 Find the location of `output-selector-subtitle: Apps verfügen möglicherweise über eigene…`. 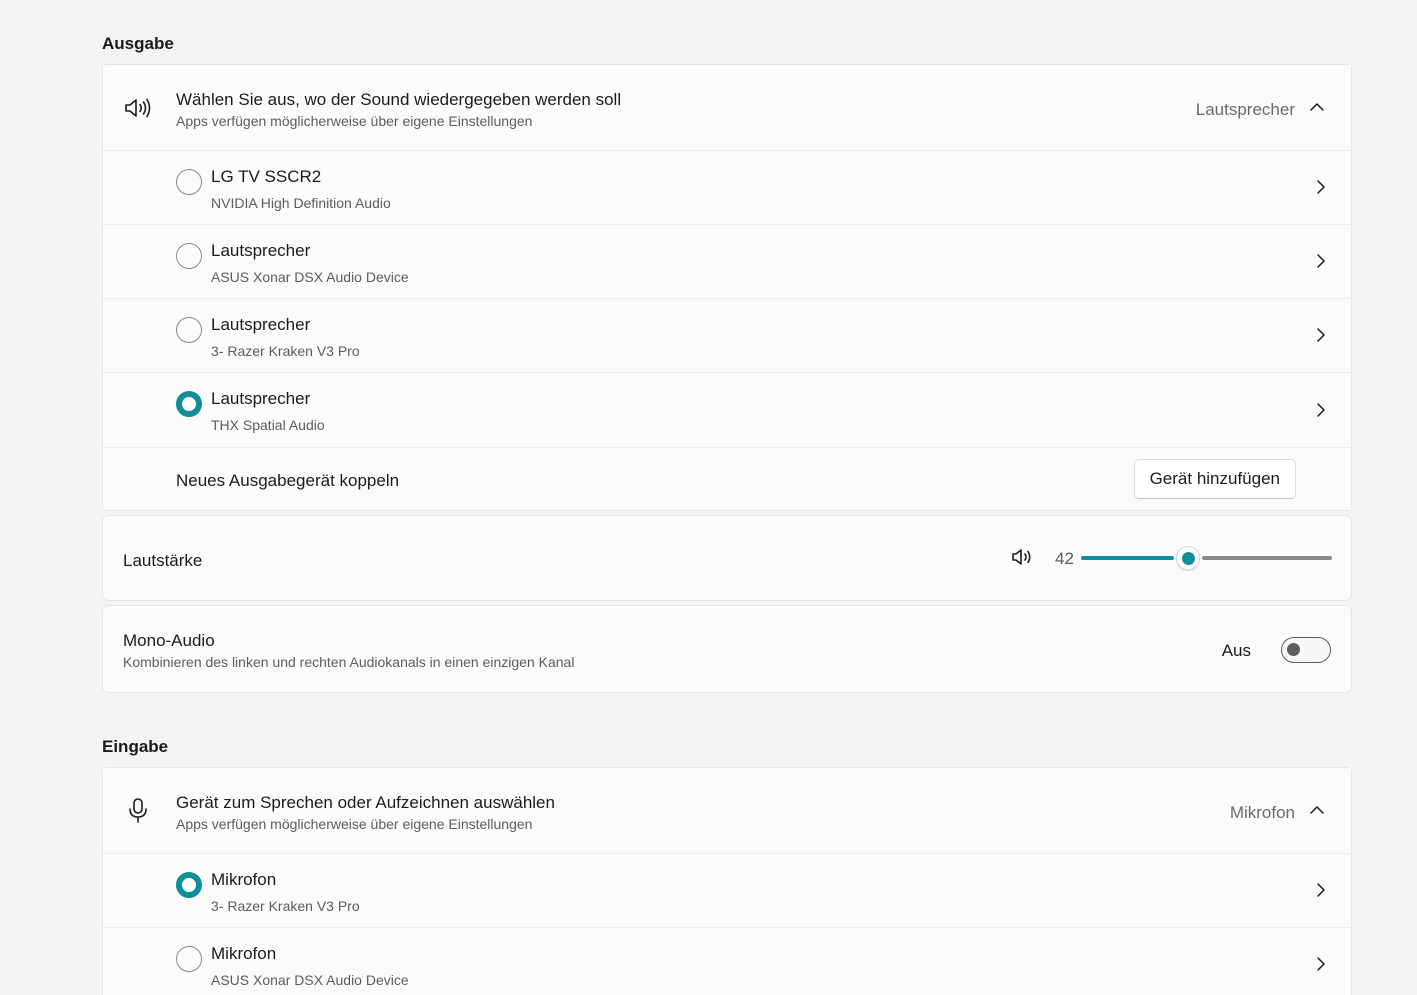

output-selector-subtitle: Apps verfügen möglicherweise über eigene… is located at coordinates (354, 121).